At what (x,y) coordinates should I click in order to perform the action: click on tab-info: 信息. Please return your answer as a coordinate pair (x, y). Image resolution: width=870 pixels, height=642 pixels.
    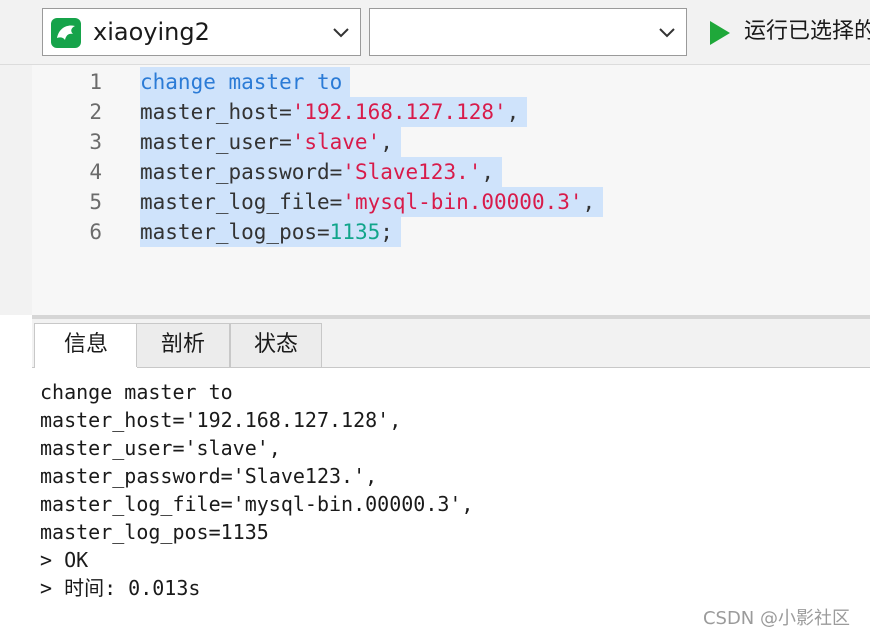
    Looking at the image, I should click on (86, 346).